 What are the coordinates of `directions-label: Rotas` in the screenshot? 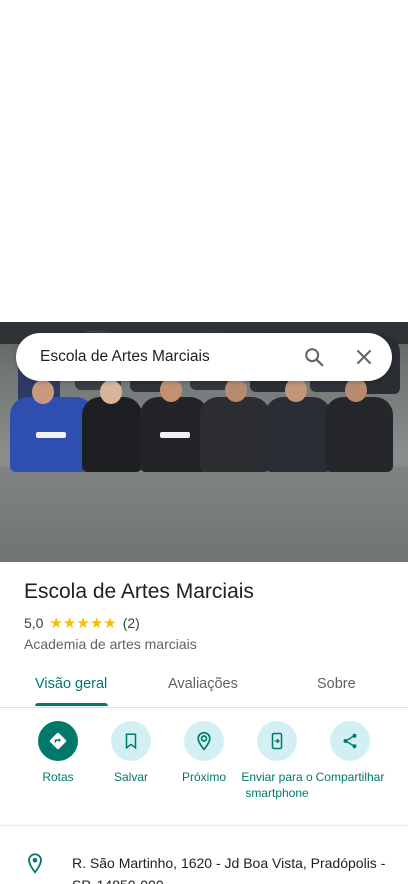 It's located at (58, 777).